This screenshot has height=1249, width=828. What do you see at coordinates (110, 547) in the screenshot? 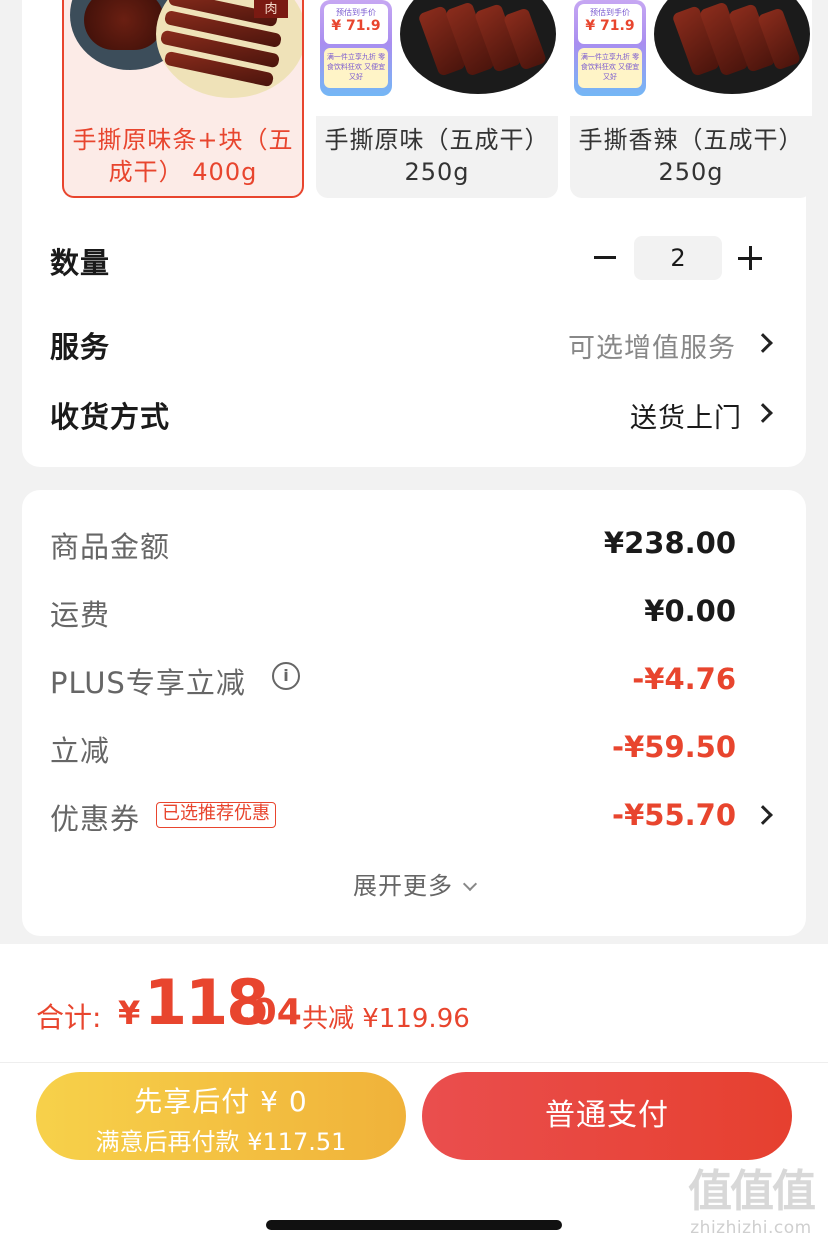
I see `goods-amount-label: 商品金额` at bounding box center [110, 547].